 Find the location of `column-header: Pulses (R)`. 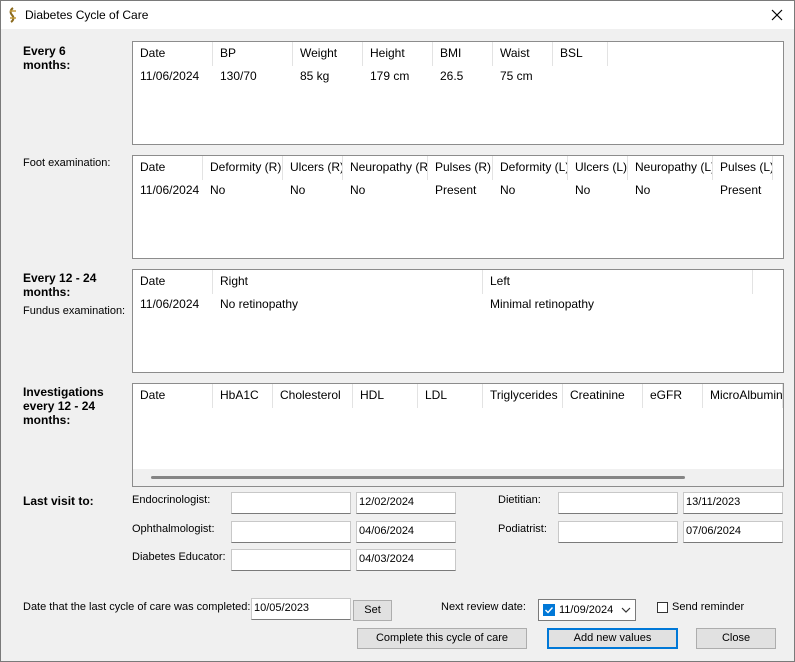

column-header: Pulses (R) is located at coordinates (460, 168).